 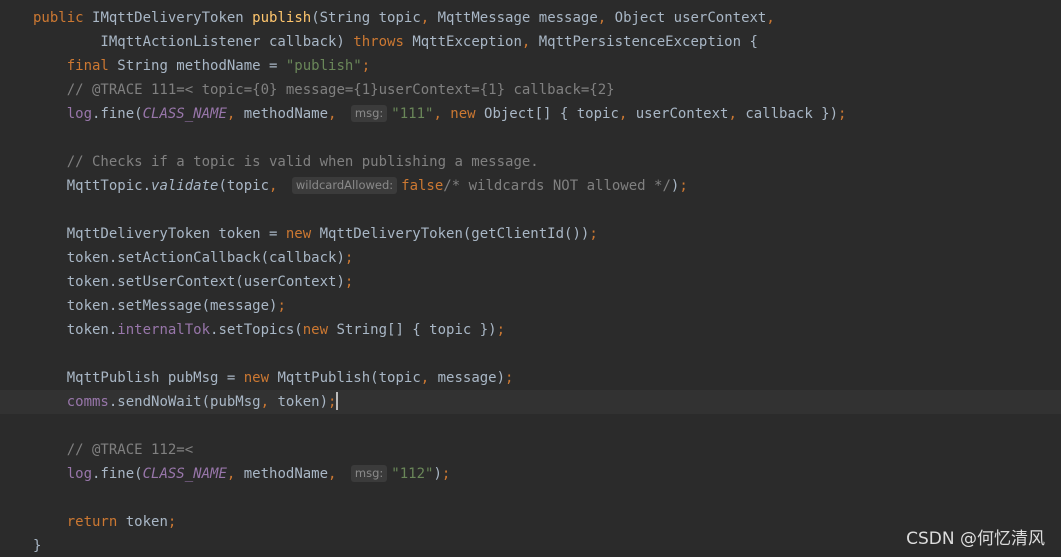 I want to click on code-token: callback }), so click(x=792, y=114).